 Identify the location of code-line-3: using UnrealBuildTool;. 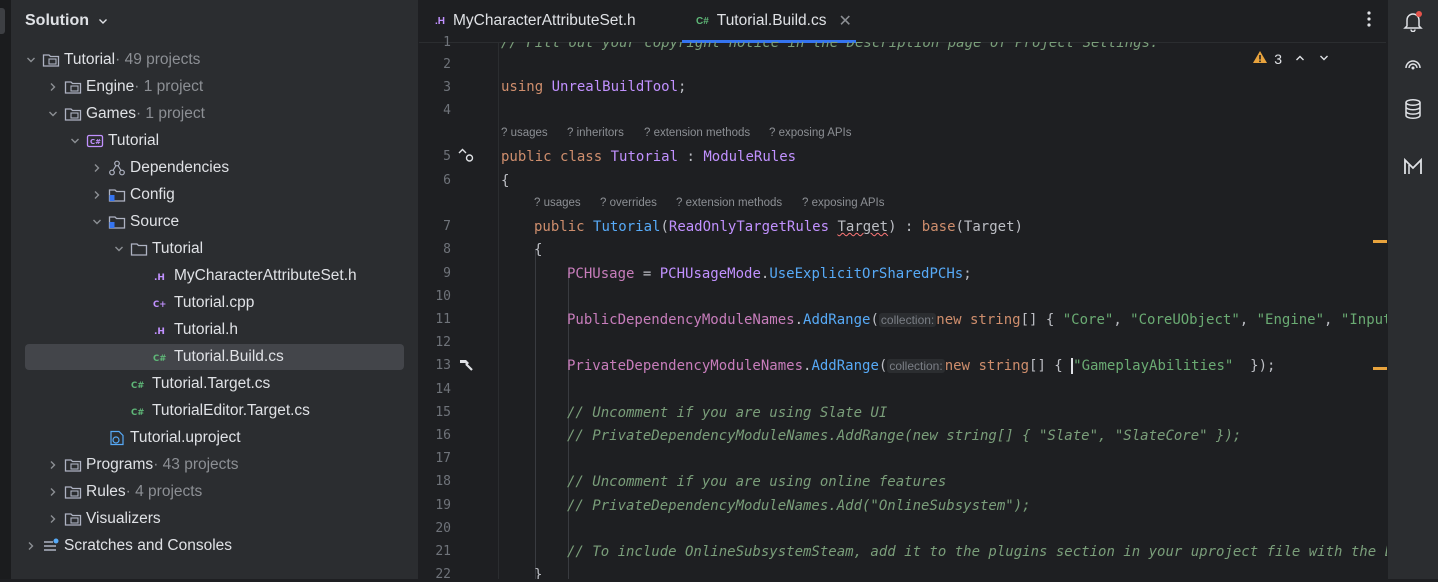
(594, 87).